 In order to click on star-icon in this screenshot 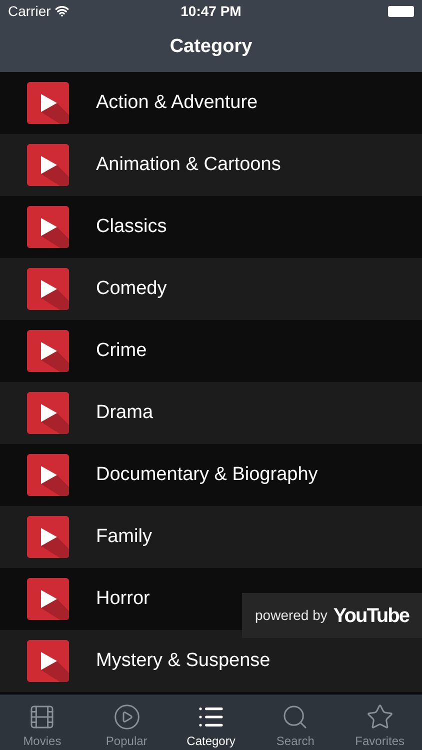, I will do `click(380, 717)`.